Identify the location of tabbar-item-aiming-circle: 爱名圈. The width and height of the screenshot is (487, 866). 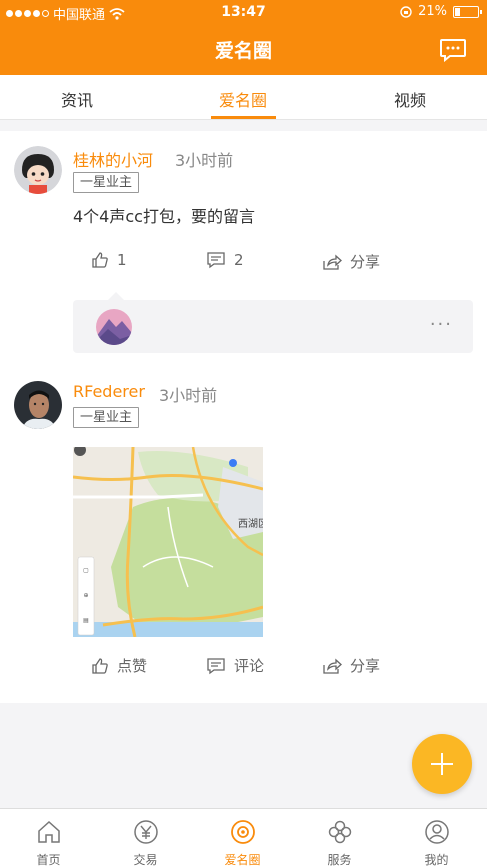
(242, 837).